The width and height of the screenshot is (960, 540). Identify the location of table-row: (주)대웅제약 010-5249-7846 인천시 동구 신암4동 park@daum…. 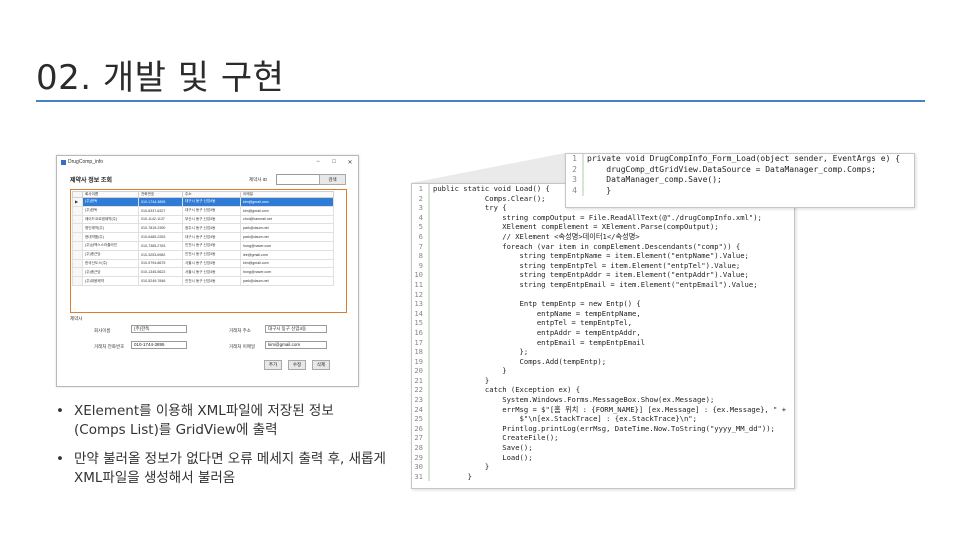
(203, 281).